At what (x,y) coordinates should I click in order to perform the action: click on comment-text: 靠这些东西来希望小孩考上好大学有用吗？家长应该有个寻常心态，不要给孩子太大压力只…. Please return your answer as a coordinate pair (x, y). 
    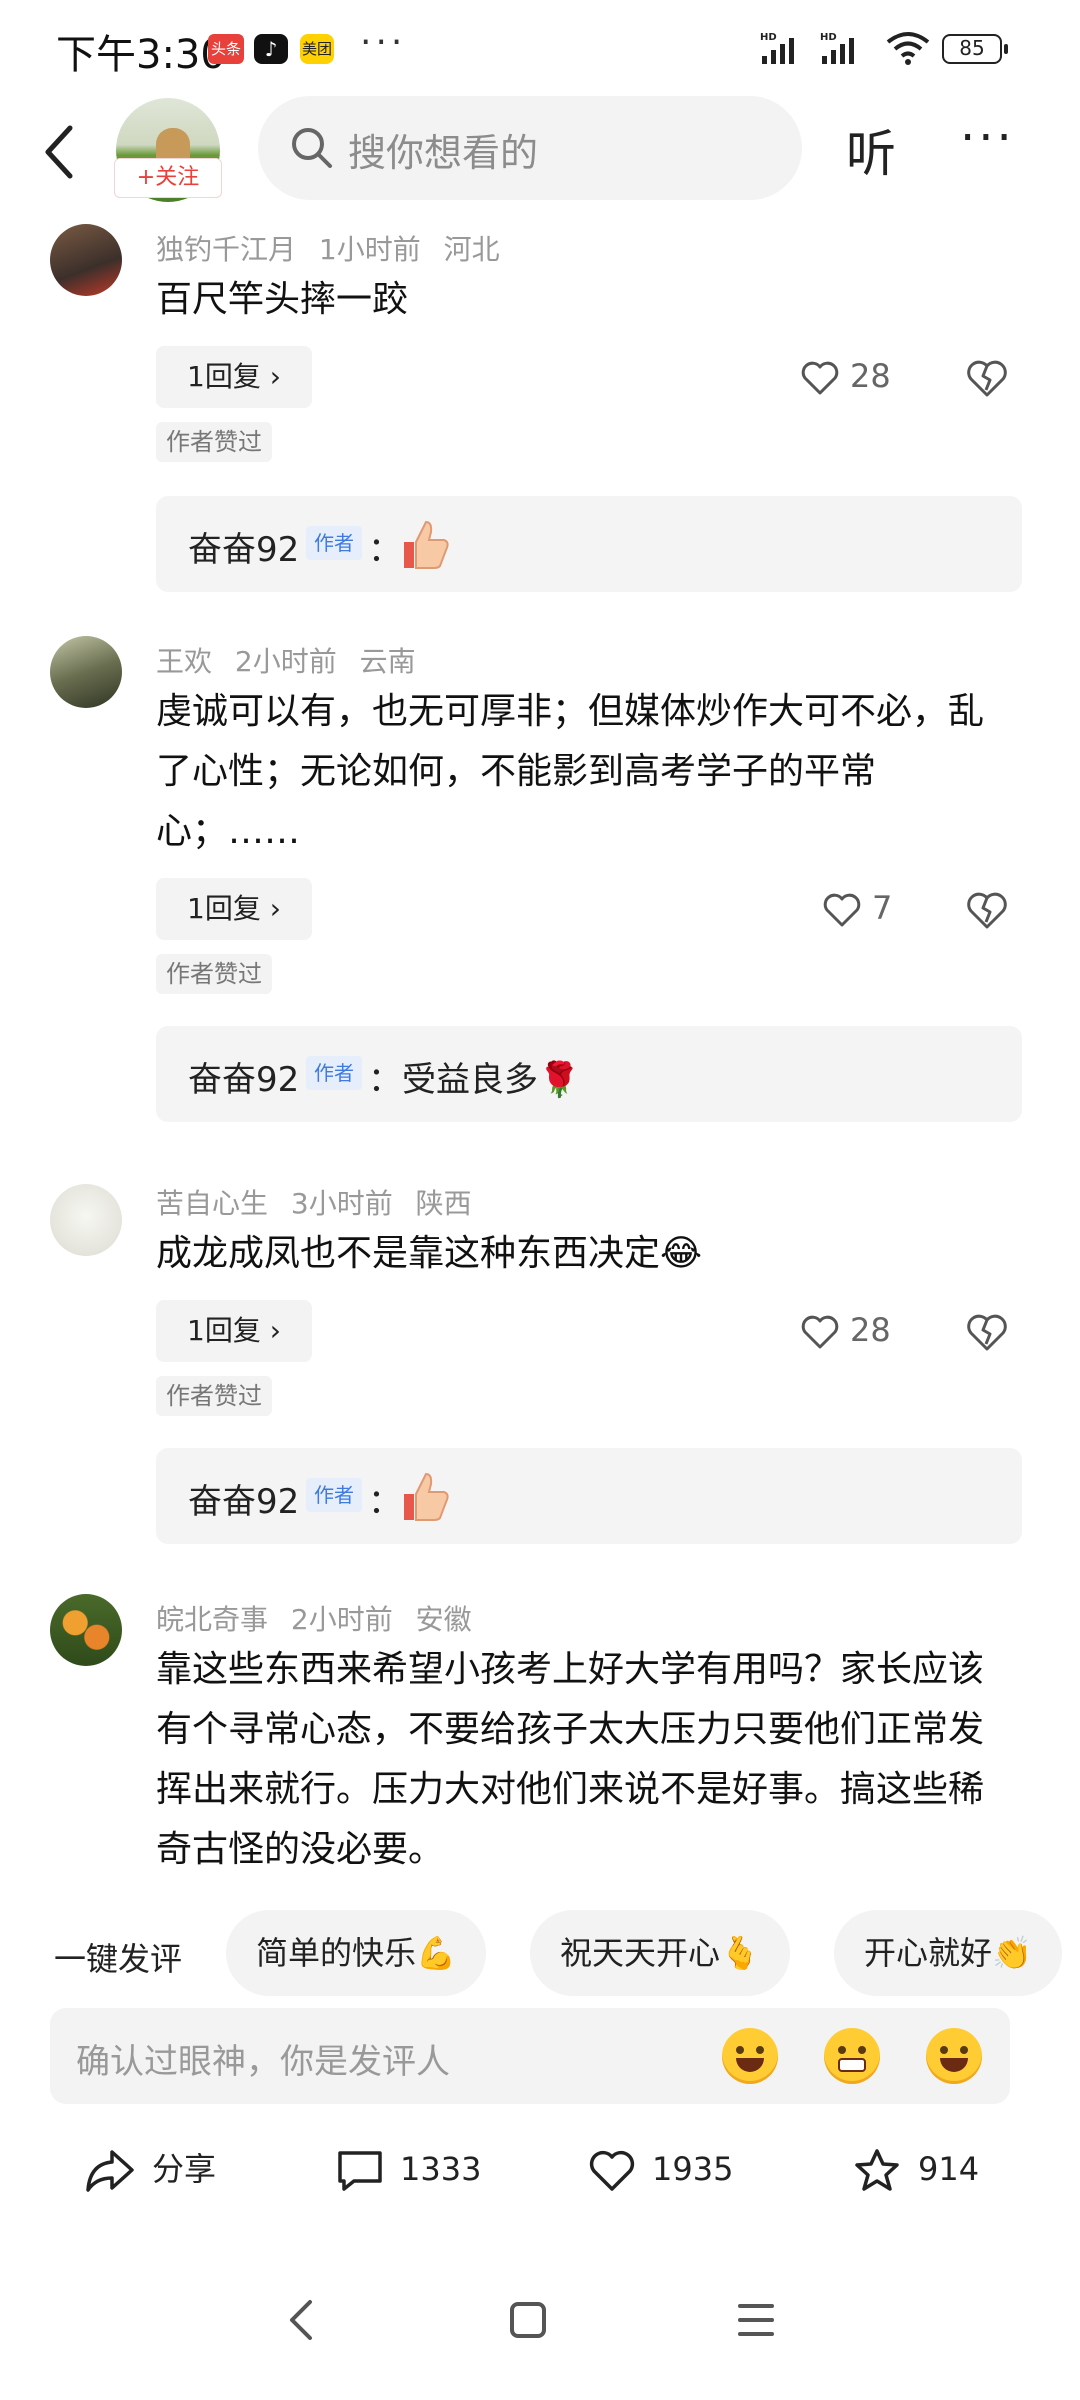
    Looking at the image, I should click on (570, 1759).